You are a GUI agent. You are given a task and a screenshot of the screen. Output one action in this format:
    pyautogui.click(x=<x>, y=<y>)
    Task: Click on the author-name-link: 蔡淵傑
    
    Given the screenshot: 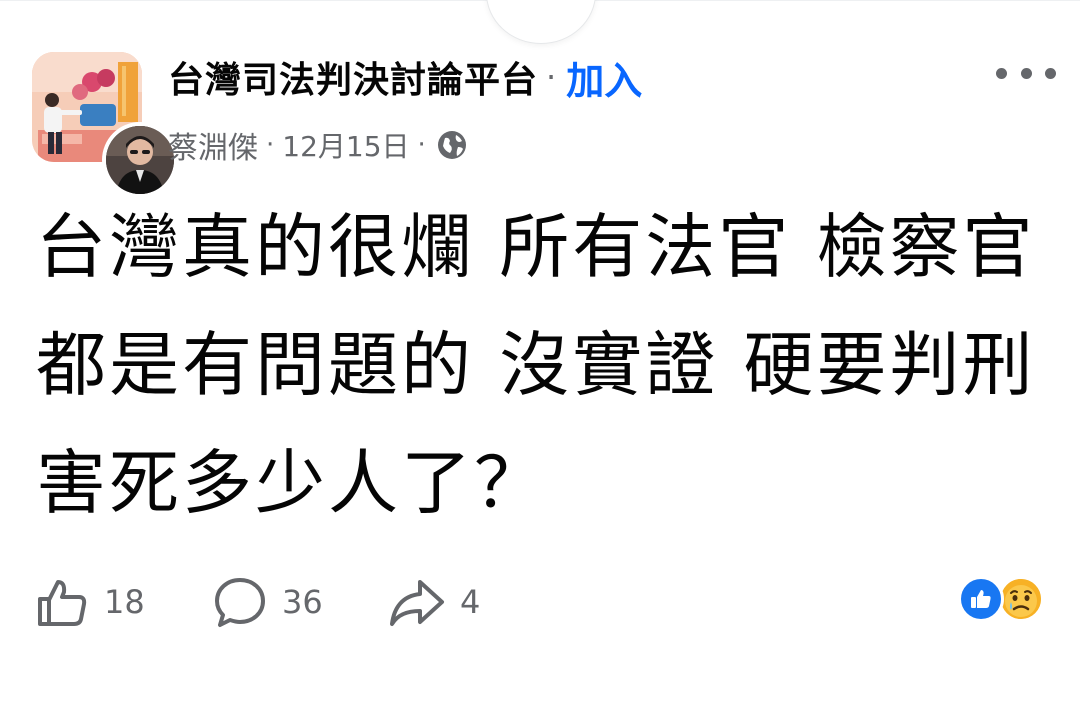 What is the action you would take?
    pyautogui.click(x=213, y=145)
    